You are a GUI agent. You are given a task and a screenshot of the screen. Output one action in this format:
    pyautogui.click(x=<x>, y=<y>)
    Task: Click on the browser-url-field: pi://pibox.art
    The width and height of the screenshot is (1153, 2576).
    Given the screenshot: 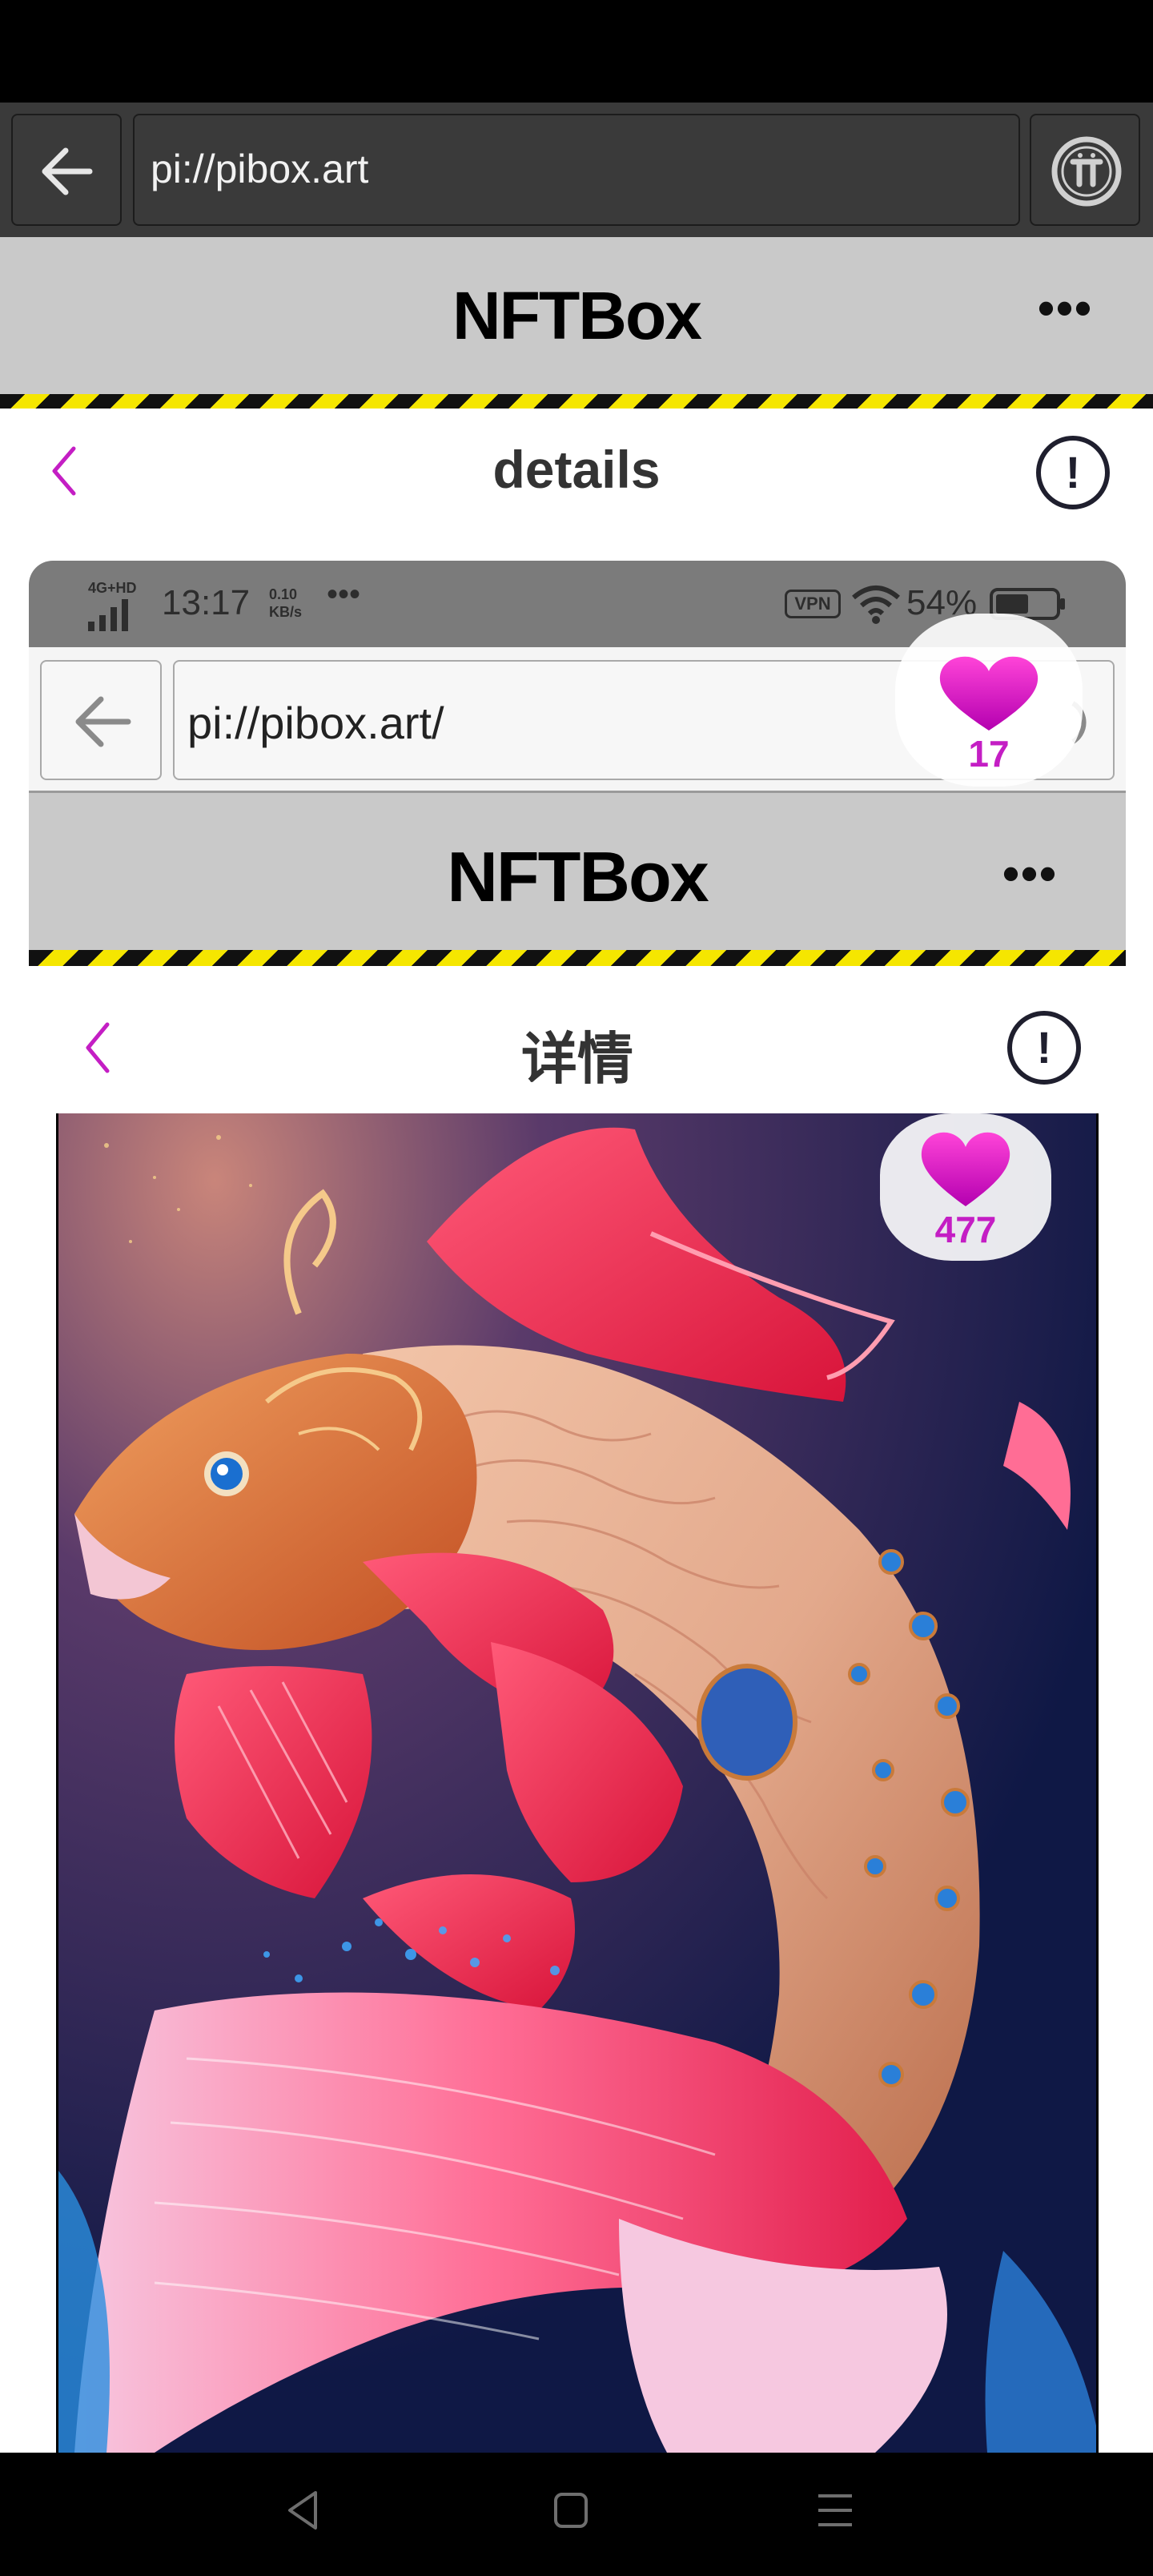 What is the action you would take?
    pyautogui.click(x=576, y=170)
    